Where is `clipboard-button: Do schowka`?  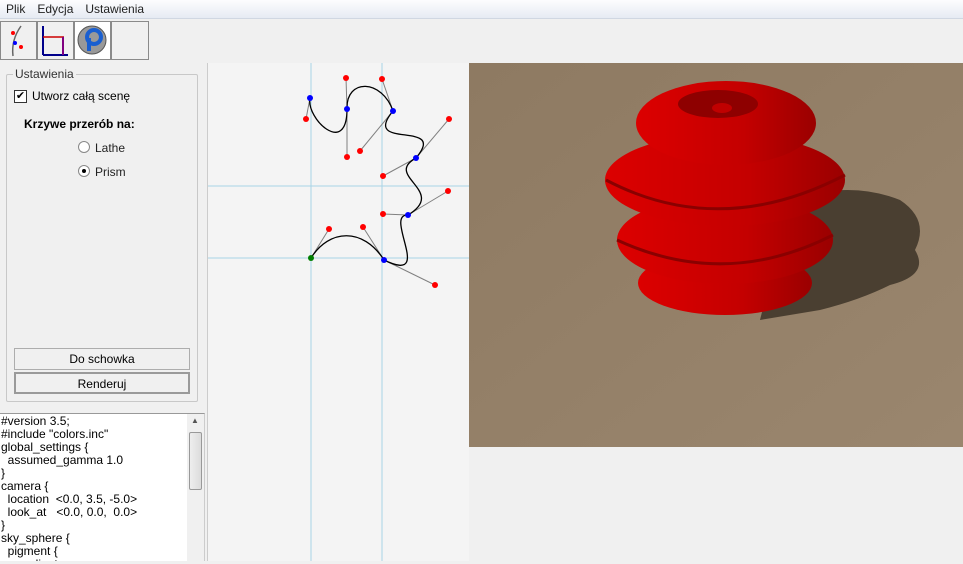 clipboard-button: Do schowka is located at coordinates (102, 359).